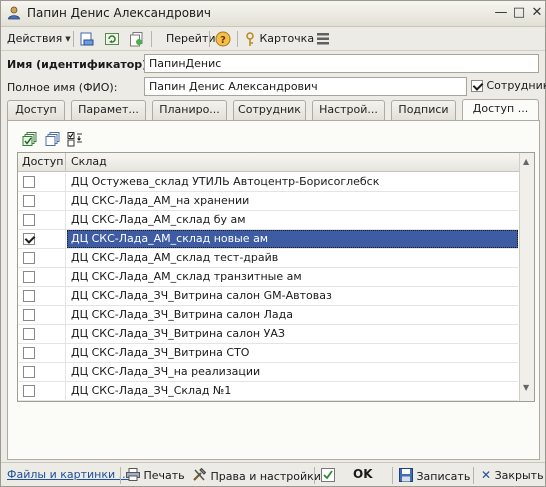 The width and height of the screenshot is (546, 487). What do you see at coordinates (14, 13) in the screenshot?
I see `user-icon` at bounding box center [14, 13].